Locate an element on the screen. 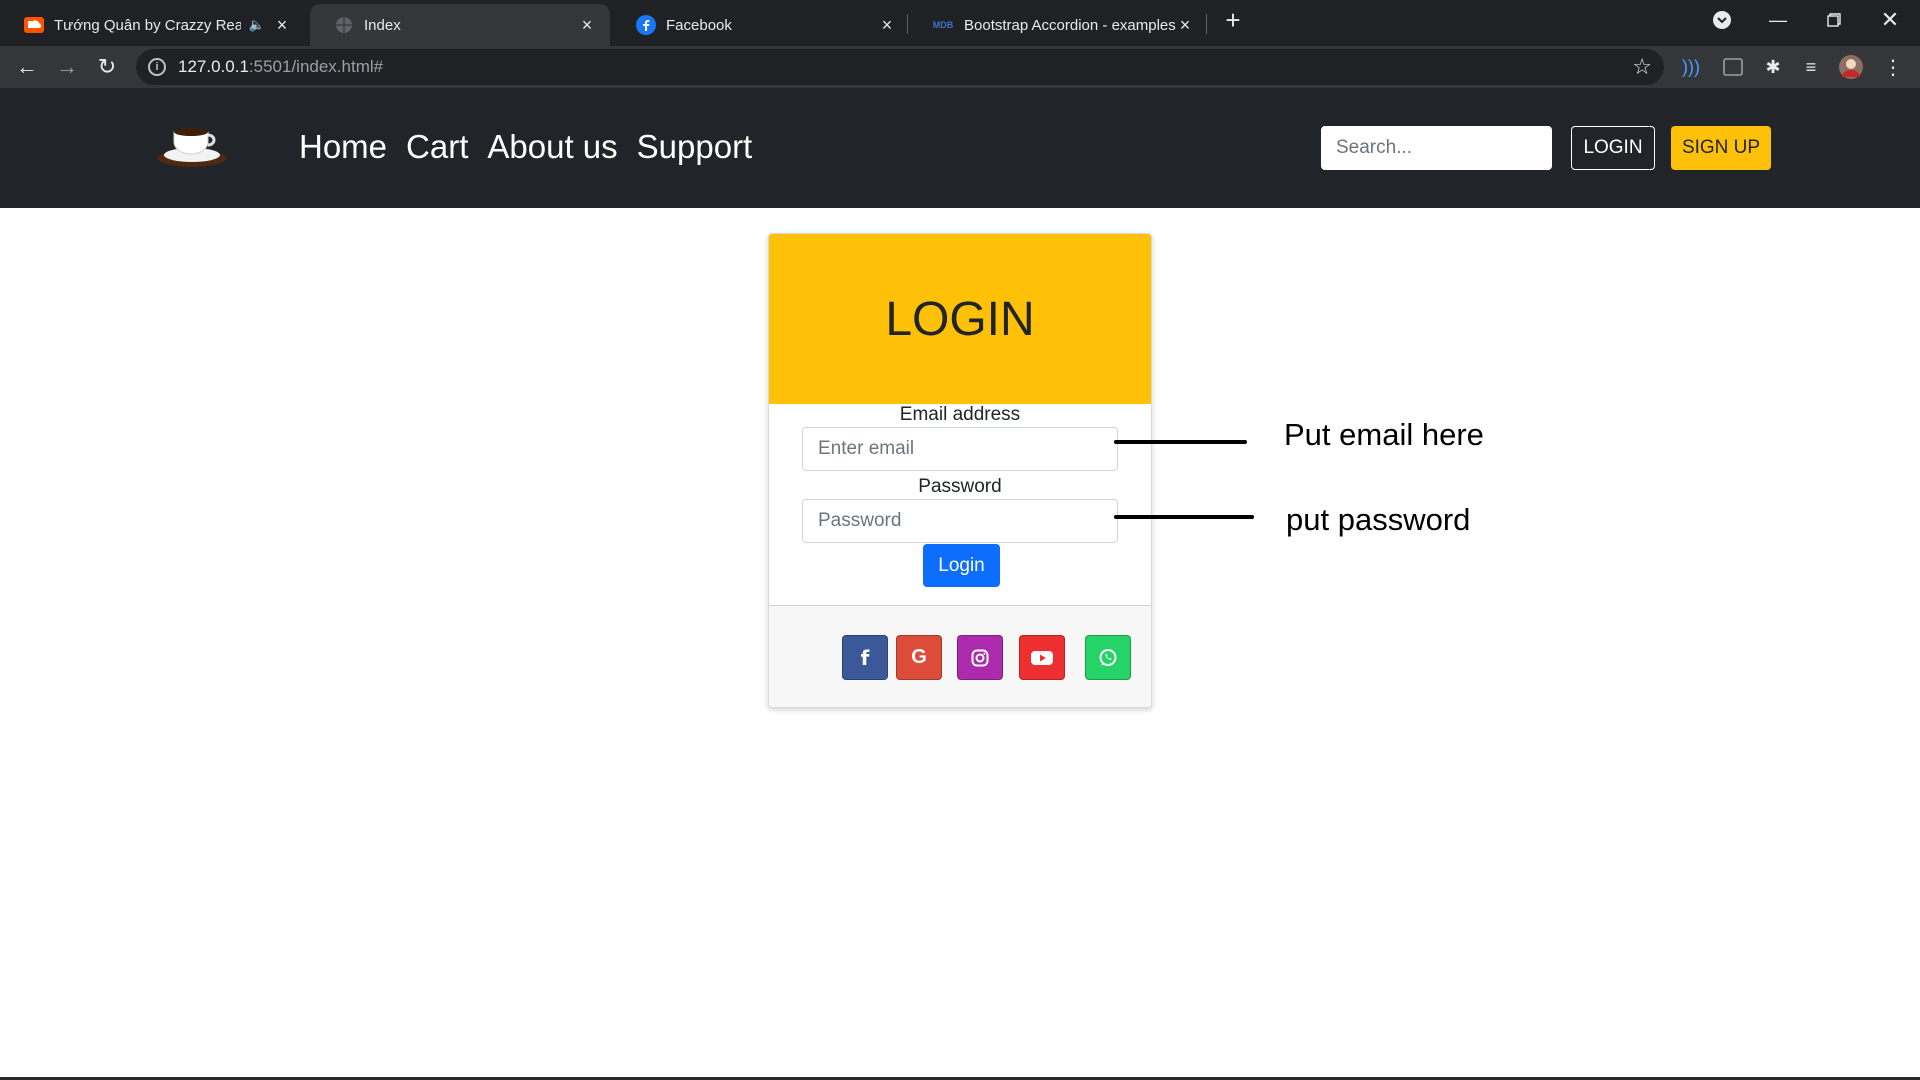 The width and height of the screenshot is (1920, 1080). instagram-icon is located at coordinates (980, 657).